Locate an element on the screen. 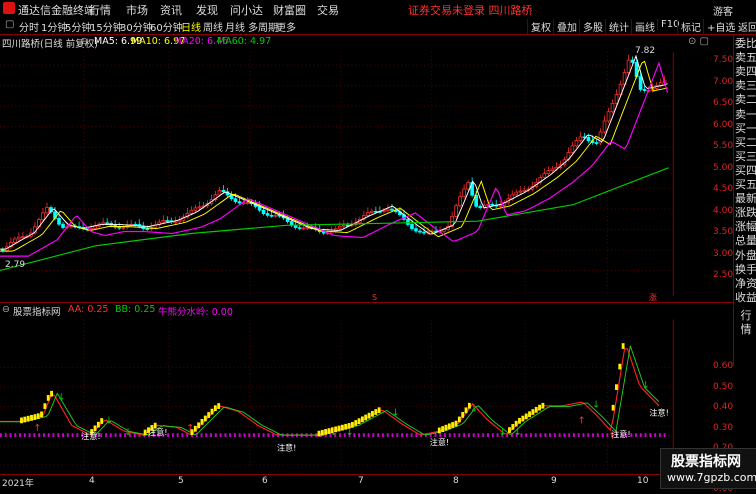 The width and height of the screenshot is (756, 494). quote-field-label: 外盘 is located at coordinates (745, 255).